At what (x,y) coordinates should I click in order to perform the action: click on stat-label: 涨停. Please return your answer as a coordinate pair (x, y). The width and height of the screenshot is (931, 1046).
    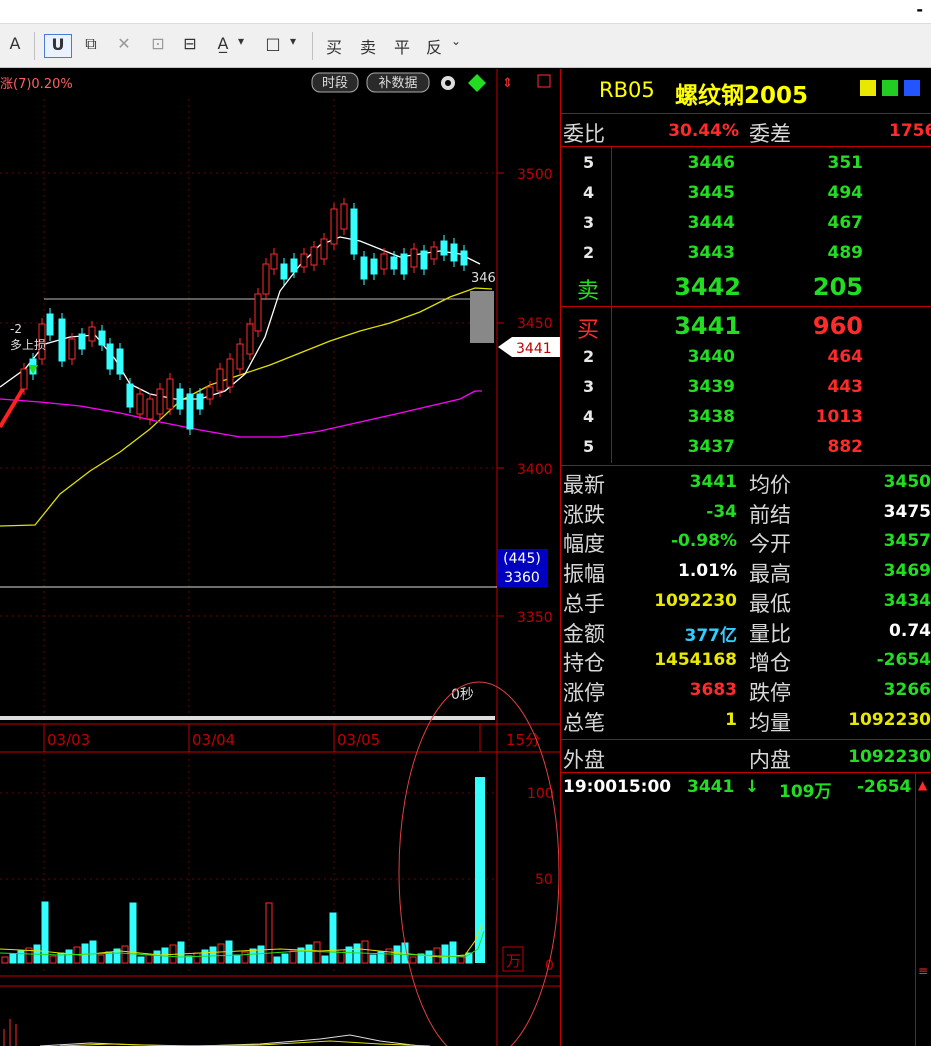
    Looking at the image, I should click on (584, 693).